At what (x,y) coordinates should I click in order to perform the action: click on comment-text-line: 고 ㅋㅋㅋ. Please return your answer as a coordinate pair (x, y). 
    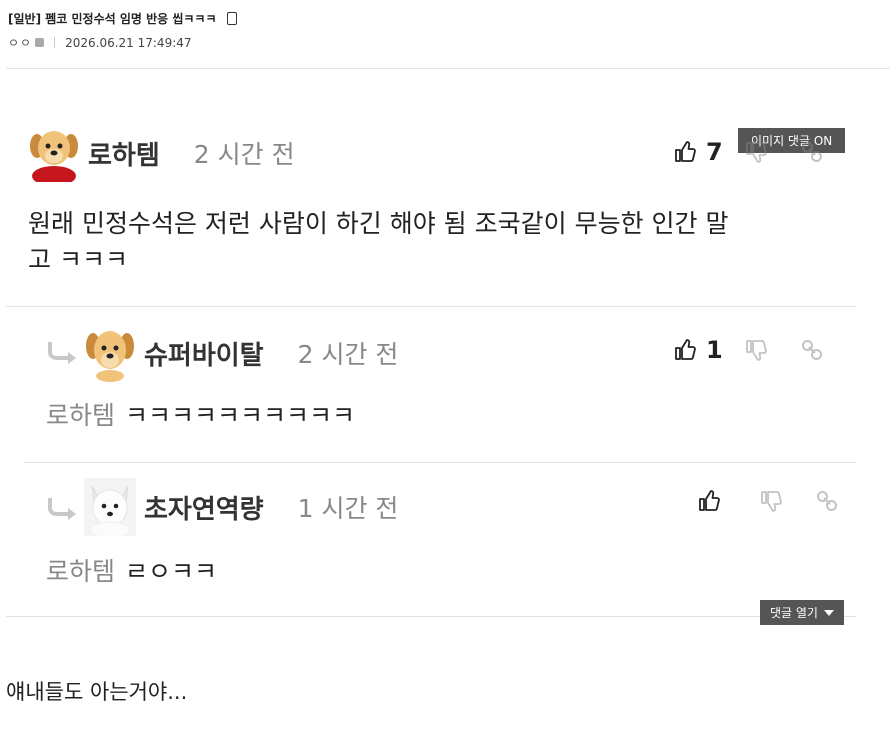
    Looking at the image, I should click on (78, 259).